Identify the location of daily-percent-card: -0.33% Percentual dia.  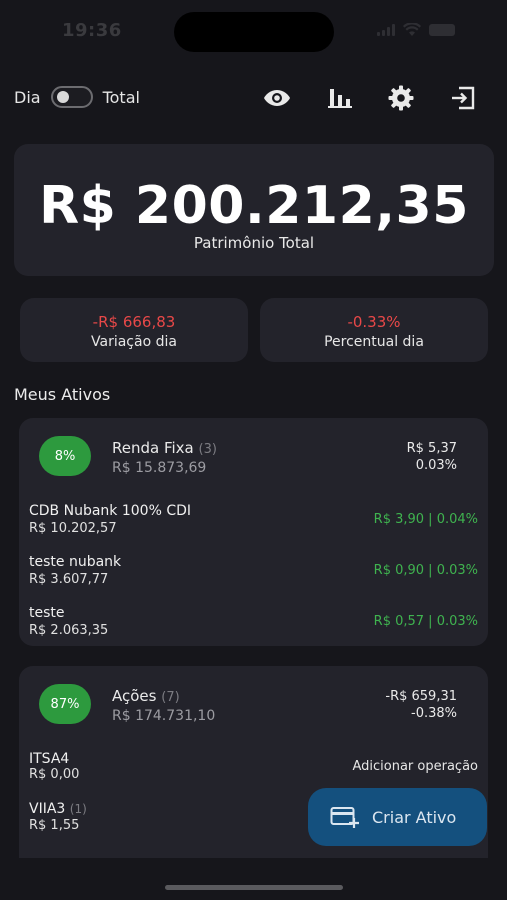
(374, 330).